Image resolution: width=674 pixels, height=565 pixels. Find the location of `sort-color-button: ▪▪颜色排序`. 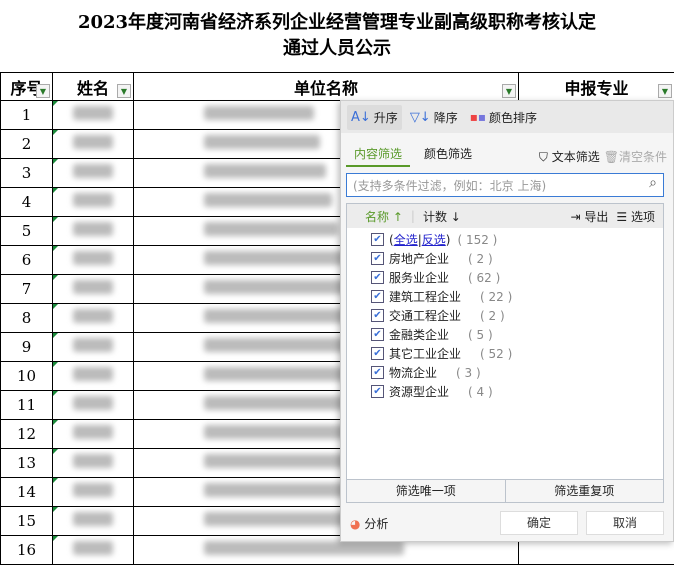

sort-color-button: ▪▪颜色排序 is located at coordinates (503, 117).